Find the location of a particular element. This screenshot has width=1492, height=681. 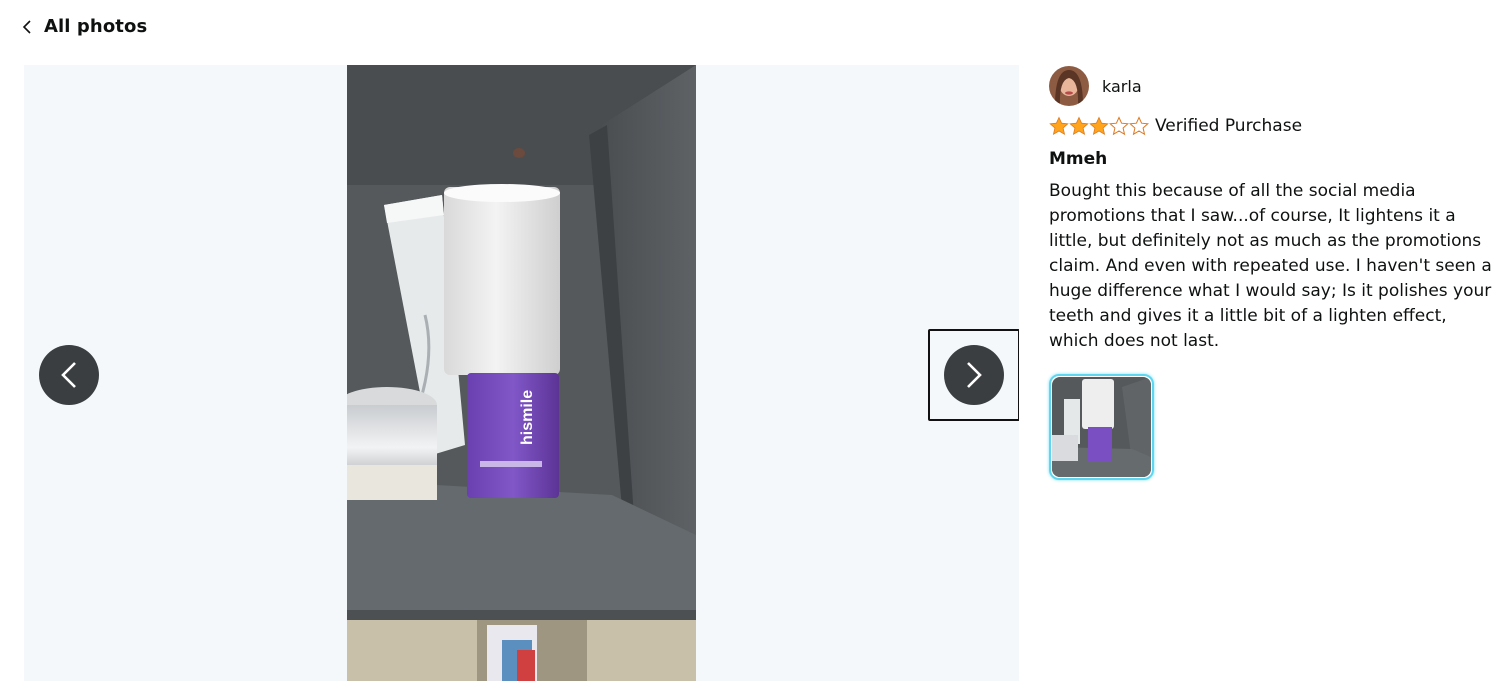

photo-thumbnail-image is located at coordinates (1101, 427).